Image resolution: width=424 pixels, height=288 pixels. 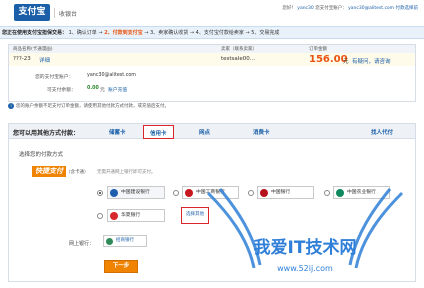 What do you see at coordinates (328, 59) in the screenshot?
I see `order-price: 156.00` at bounding box center [328, 59].